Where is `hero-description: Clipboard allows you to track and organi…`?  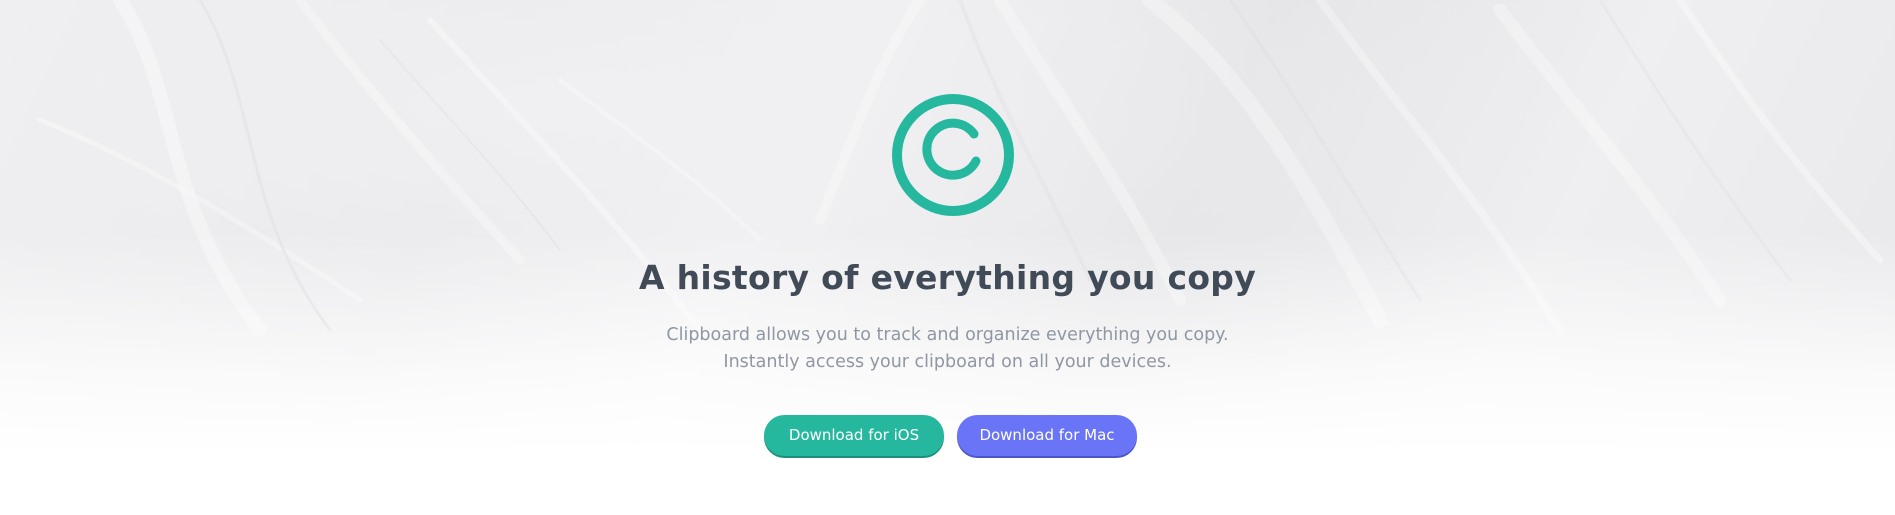 hero-description: Clipboard allows you to track and organi… is located at coordinates (947, 348).